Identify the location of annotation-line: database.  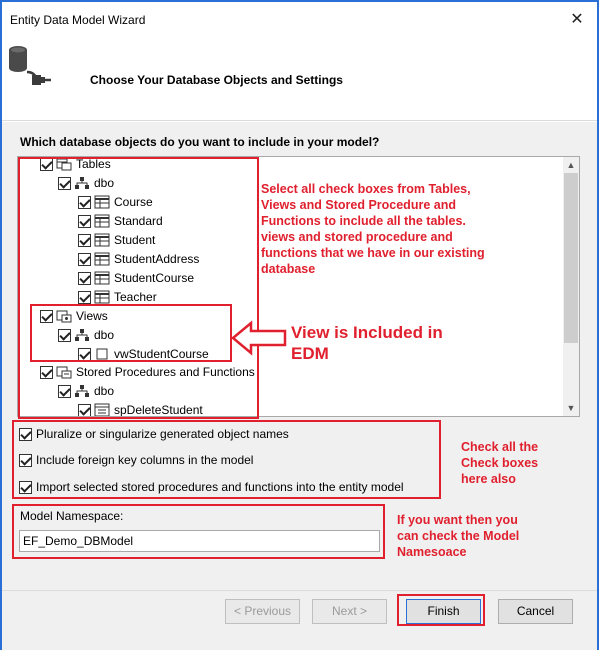
(288, 269).